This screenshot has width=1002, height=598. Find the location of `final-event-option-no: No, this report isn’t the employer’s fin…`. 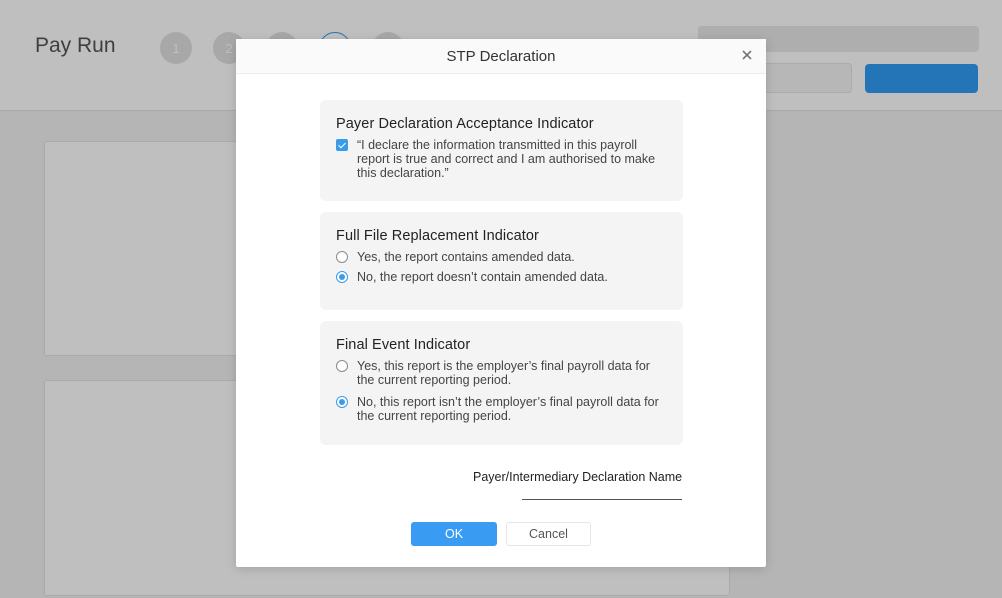

final-event-option-no: No, this report isn’t the employer’s fin… is located at coordinates (501, 409).